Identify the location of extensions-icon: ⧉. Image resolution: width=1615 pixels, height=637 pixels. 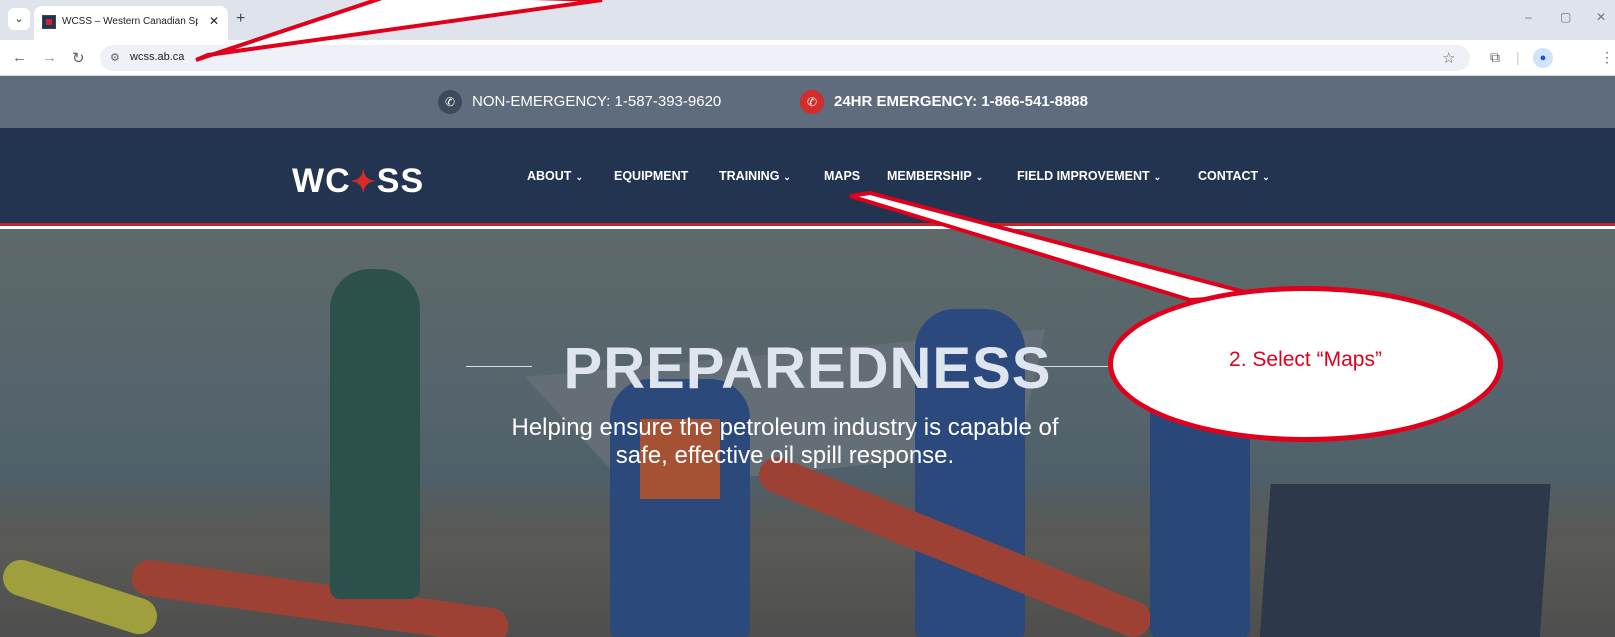
(1495, 57).